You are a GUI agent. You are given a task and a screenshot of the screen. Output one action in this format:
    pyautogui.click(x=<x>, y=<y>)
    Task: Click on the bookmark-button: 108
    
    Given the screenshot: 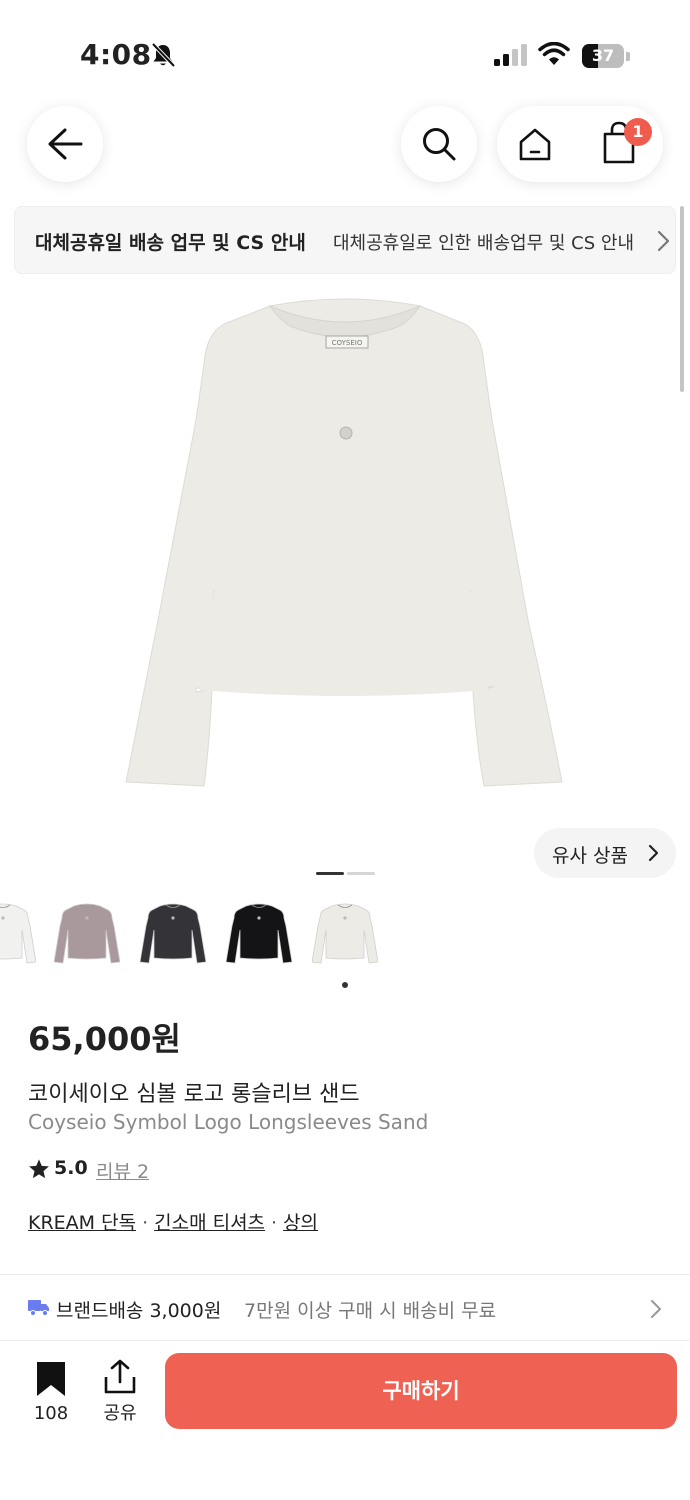 What is the action you would take?
    pyautogui.click(x=51, y=1394)
    